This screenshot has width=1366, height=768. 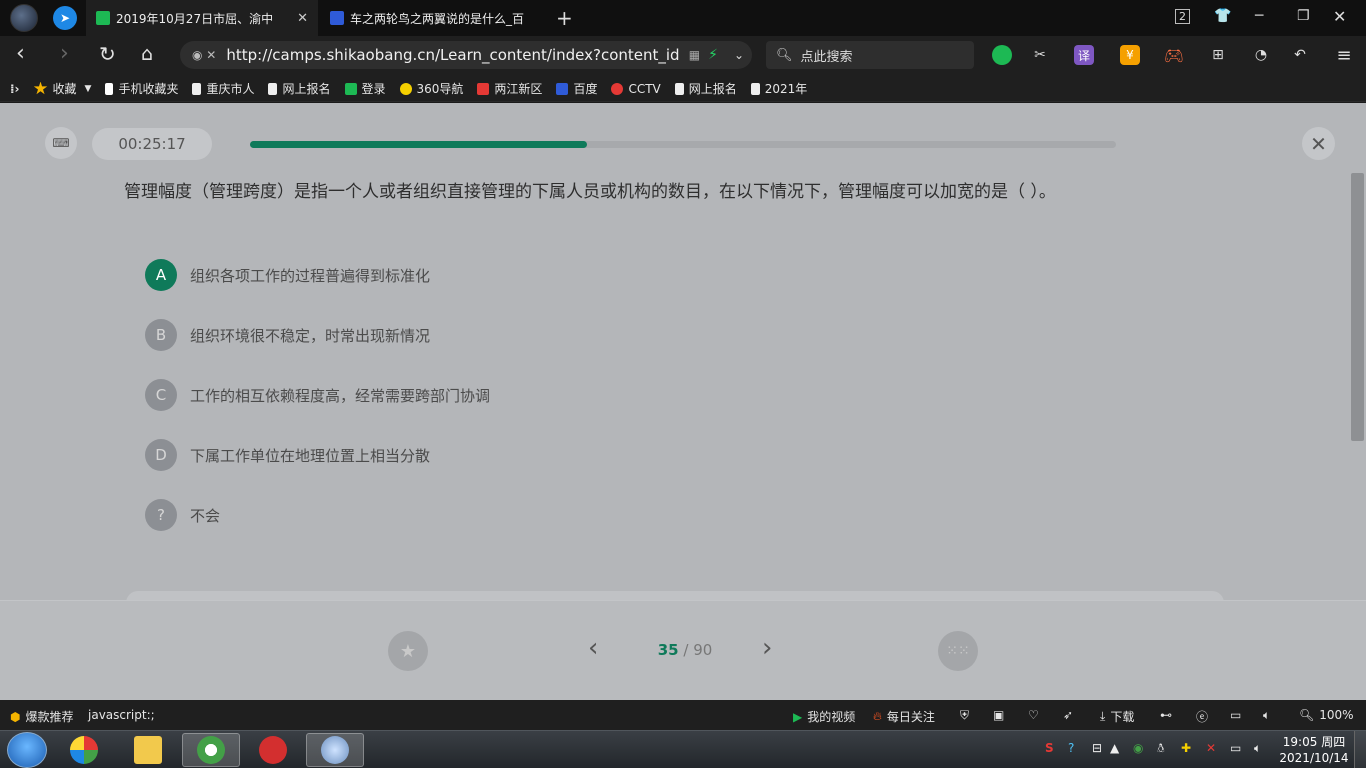 I want to click on option-letter: ?, so click(x=161, y=515).